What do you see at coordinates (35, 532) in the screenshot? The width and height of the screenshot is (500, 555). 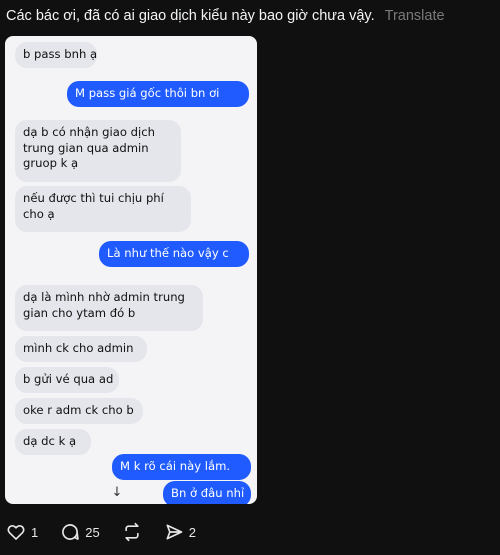 I see `like-count: 1` at bounding box center [35, 532].